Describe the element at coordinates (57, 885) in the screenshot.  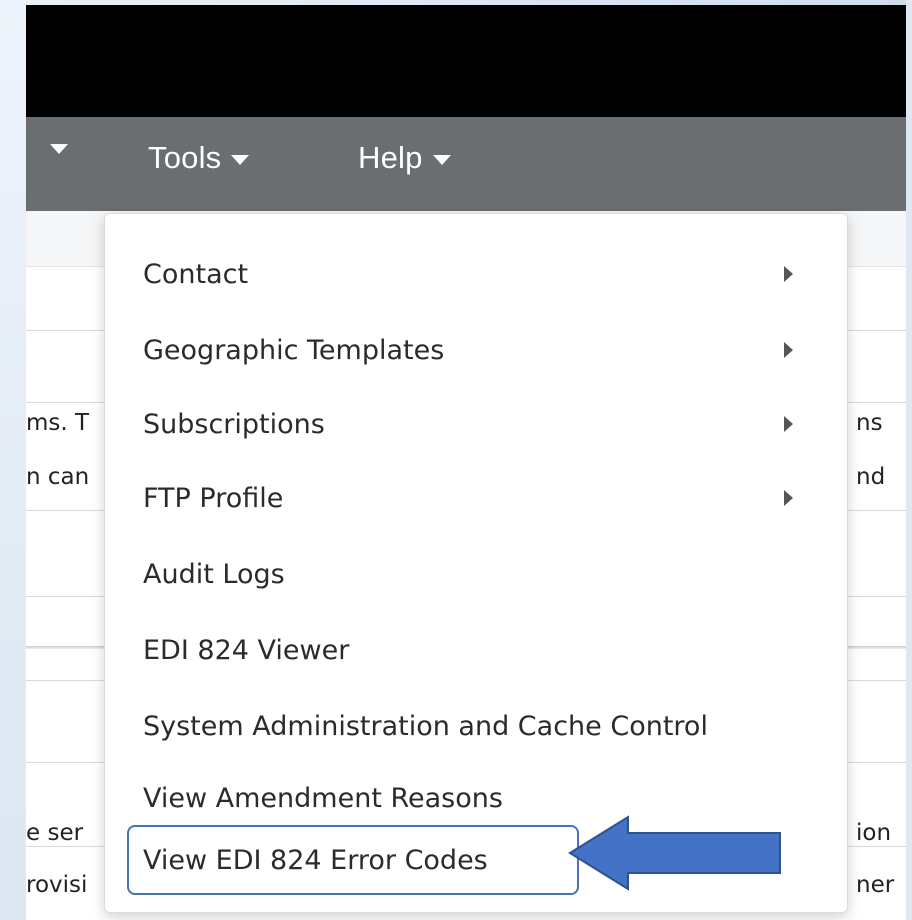
I see `background-text: rovisi` at that location.